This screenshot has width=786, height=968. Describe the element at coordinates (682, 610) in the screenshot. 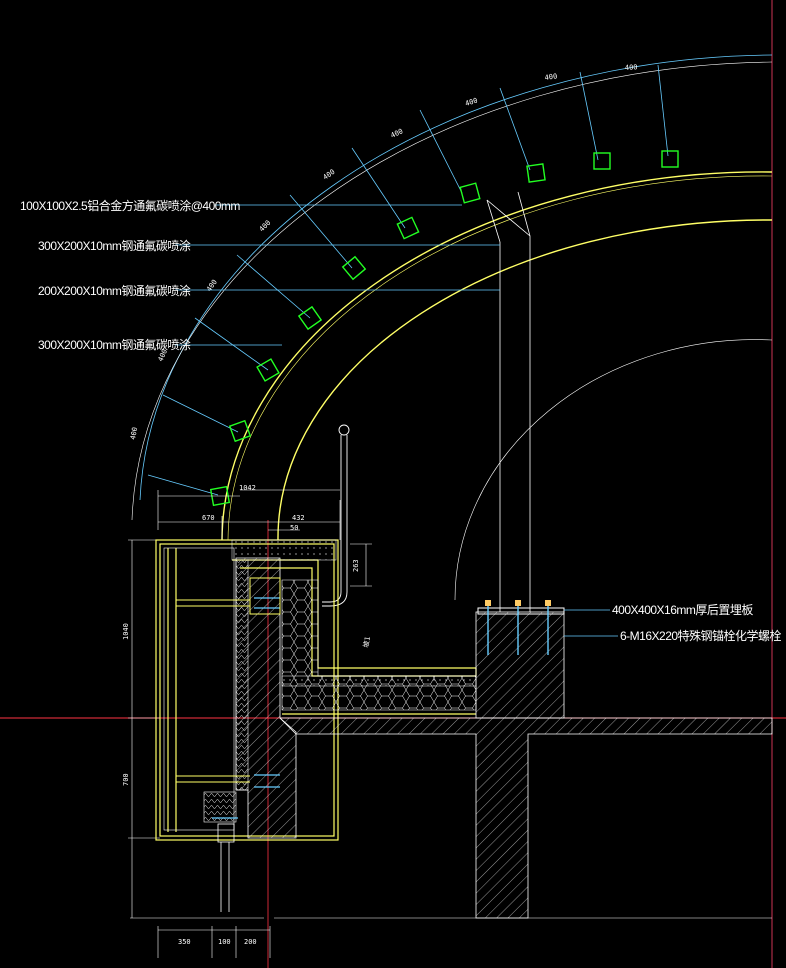

I see `label-embed-plate: 400X400X16mm厚后置埋板` at that location.